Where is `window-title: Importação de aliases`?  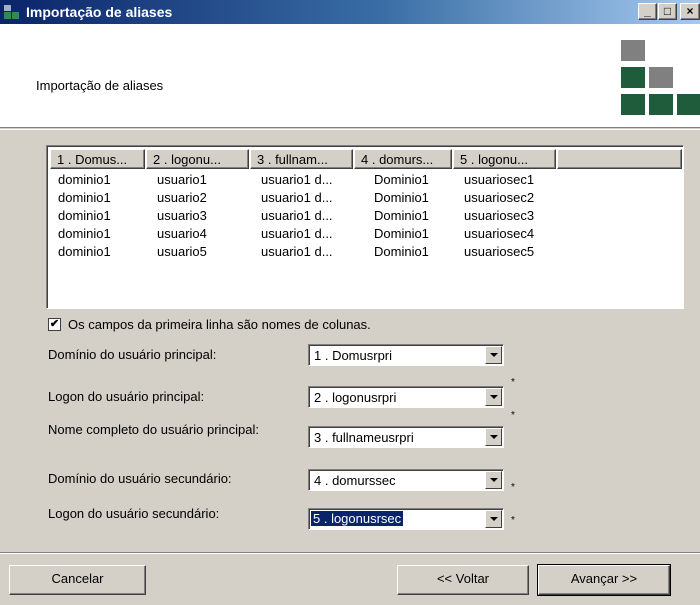
window-title: Importação de aliases is located at coordinates (99, 12).